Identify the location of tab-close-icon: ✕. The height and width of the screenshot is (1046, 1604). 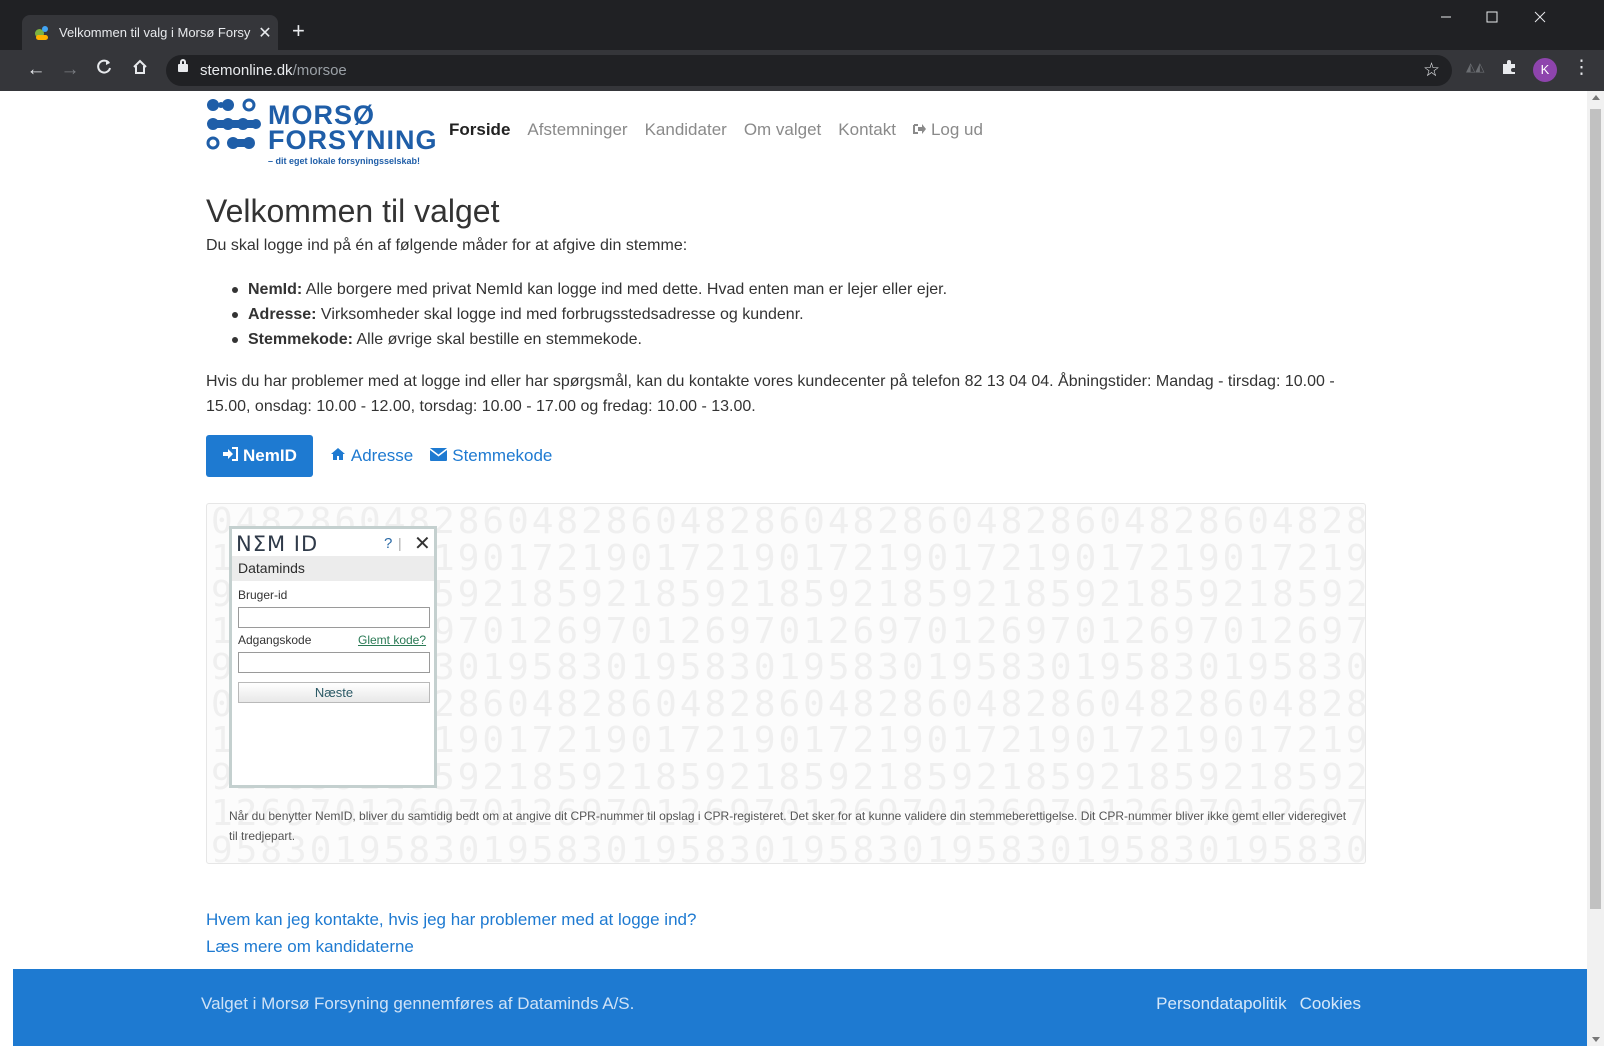
(265, 33).